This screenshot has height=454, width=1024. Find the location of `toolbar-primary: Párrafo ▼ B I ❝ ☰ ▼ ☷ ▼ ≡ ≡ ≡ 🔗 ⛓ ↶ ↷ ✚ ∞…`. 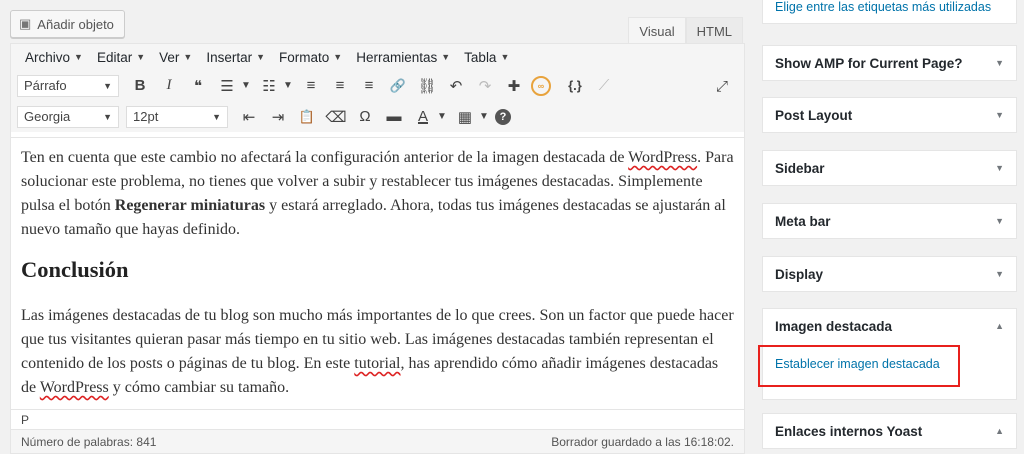

toolbar-primary: Párrafo ▼ B I ❝ ☰ ▼ ☷ ▼ ≡ ≡ ≡ 🔗 ⛓ ↶ ↷ ✚ ∞… is located at coordinates (377, 85).